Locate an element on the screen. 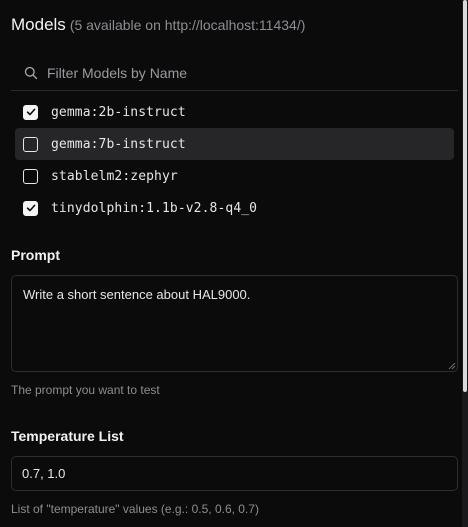  temperature-label: Temperature List is located at coordinates (67, 436).